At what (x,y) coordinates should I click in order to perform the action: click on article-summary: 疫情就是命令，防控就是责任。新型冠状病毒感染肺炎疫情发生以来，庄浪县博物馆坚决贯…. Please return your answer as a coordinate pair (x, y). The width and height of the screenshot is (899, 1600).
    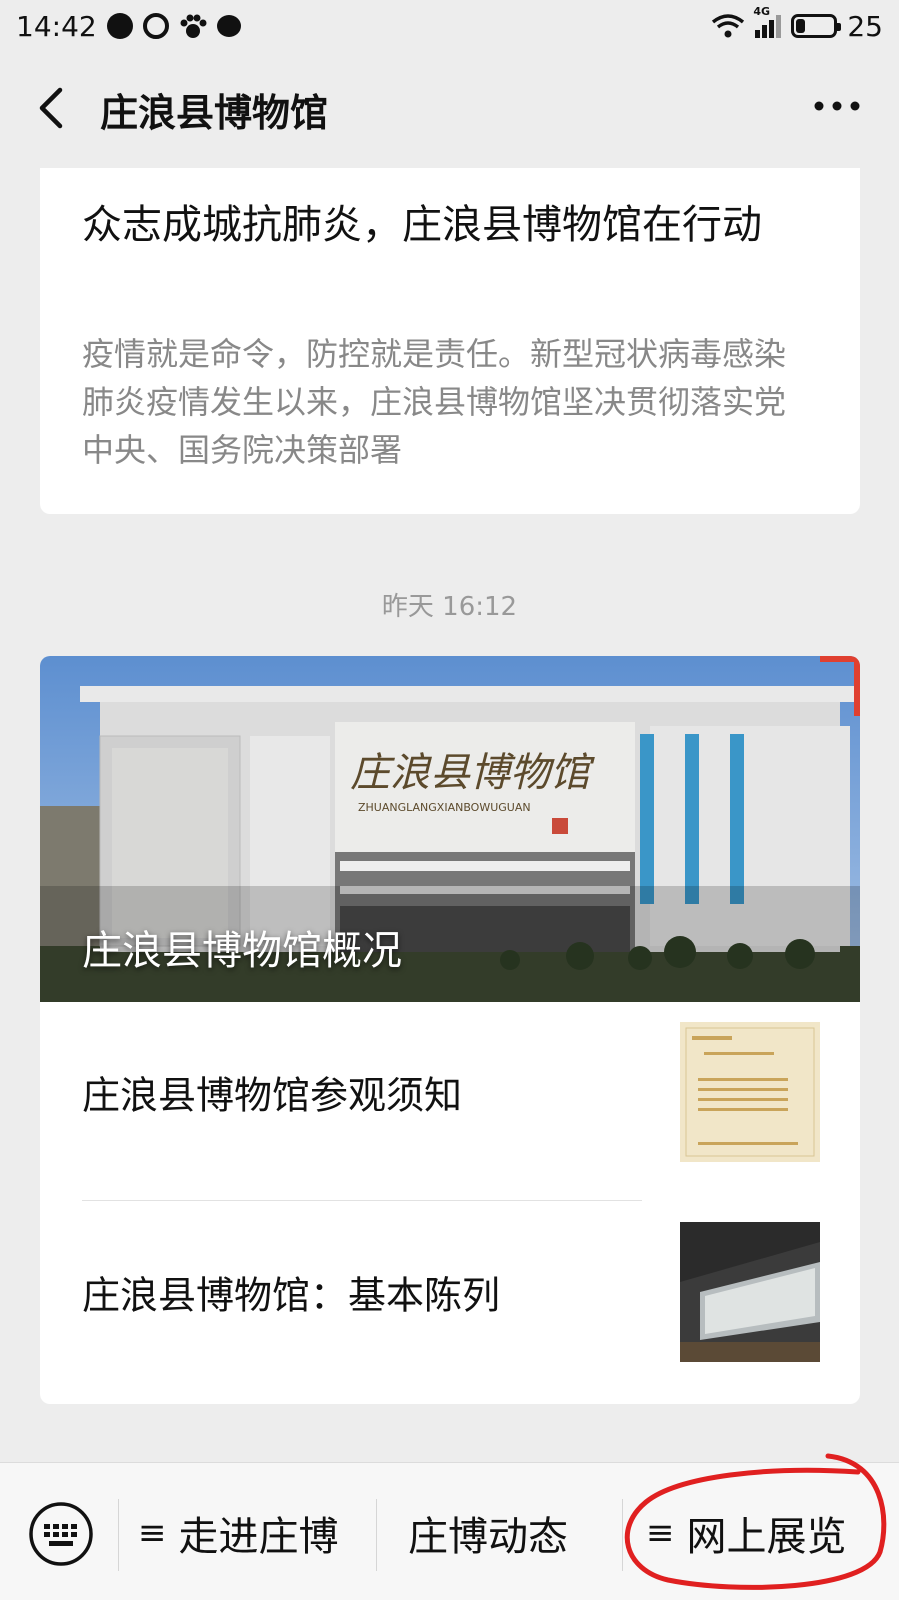
    Looking at the image, I should click on (434, 402).